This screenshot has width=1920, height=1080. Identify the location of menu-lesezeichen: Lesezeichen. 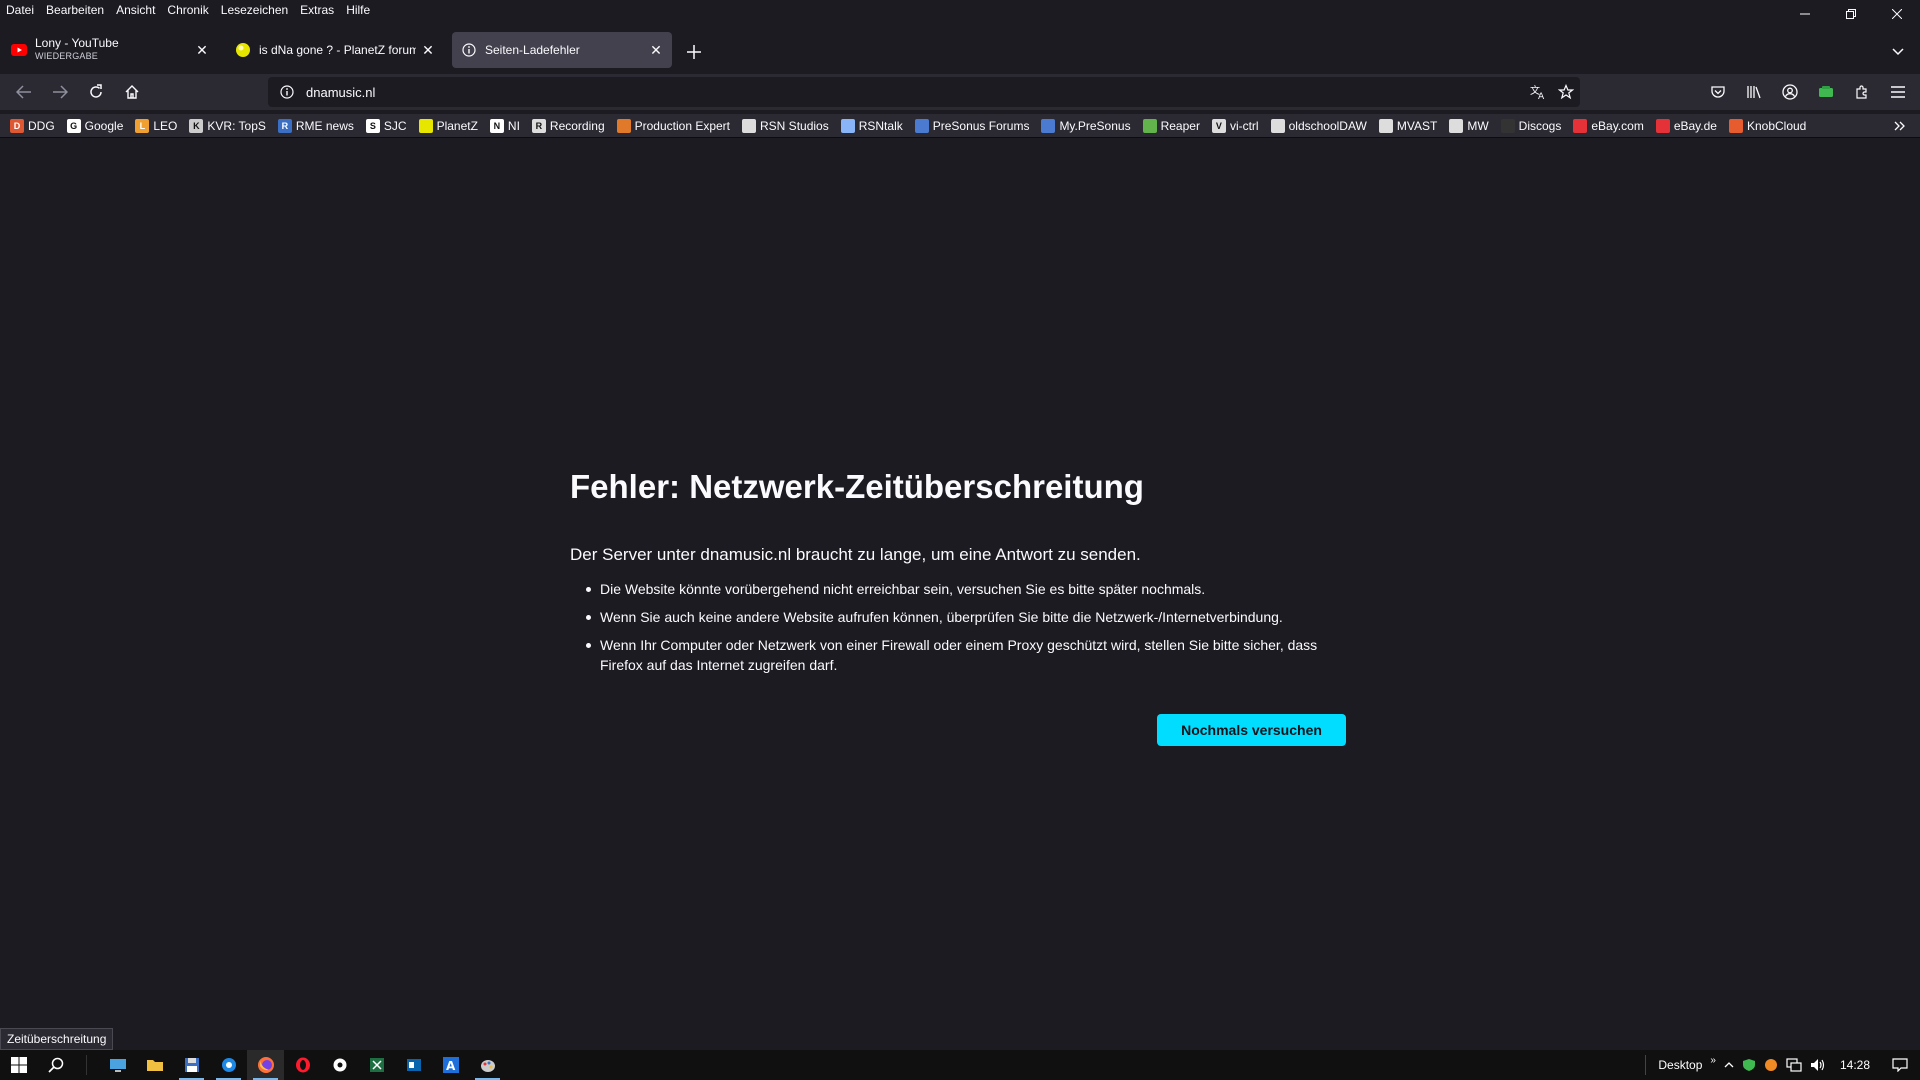
(254, 10).